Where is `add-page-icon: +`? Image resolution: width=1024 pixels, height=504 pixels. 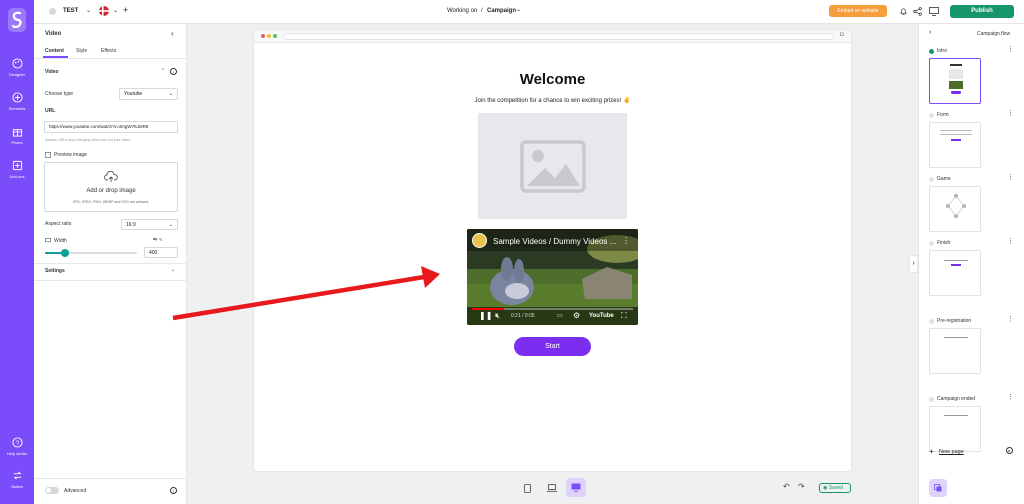
add-page-icon: + is located at coordinates (931, 451).